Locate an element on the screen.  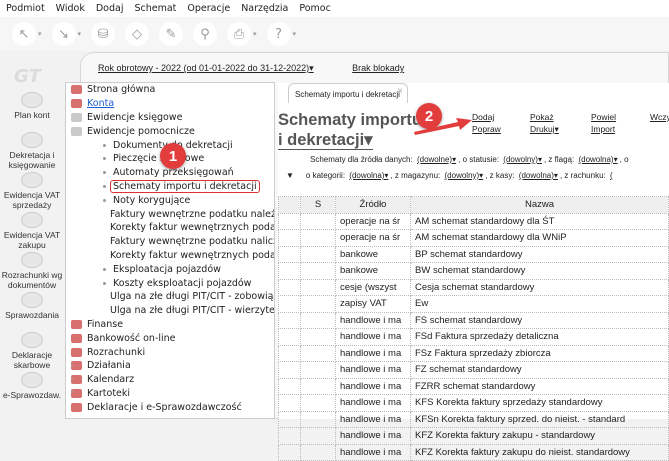
close-icon: × is located at coordinates (400, 91).